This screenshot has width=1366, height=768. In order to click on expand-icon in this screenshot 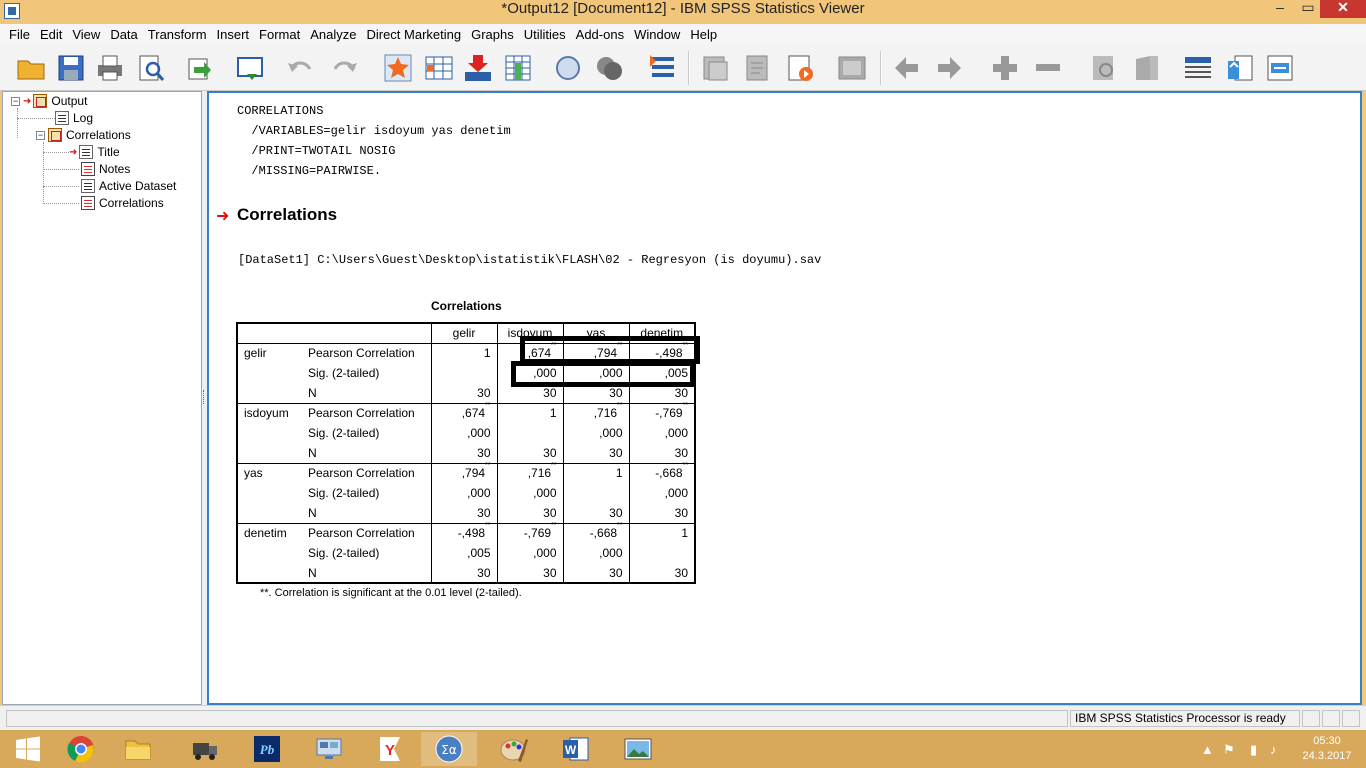, I will do `click(852, 68)`.